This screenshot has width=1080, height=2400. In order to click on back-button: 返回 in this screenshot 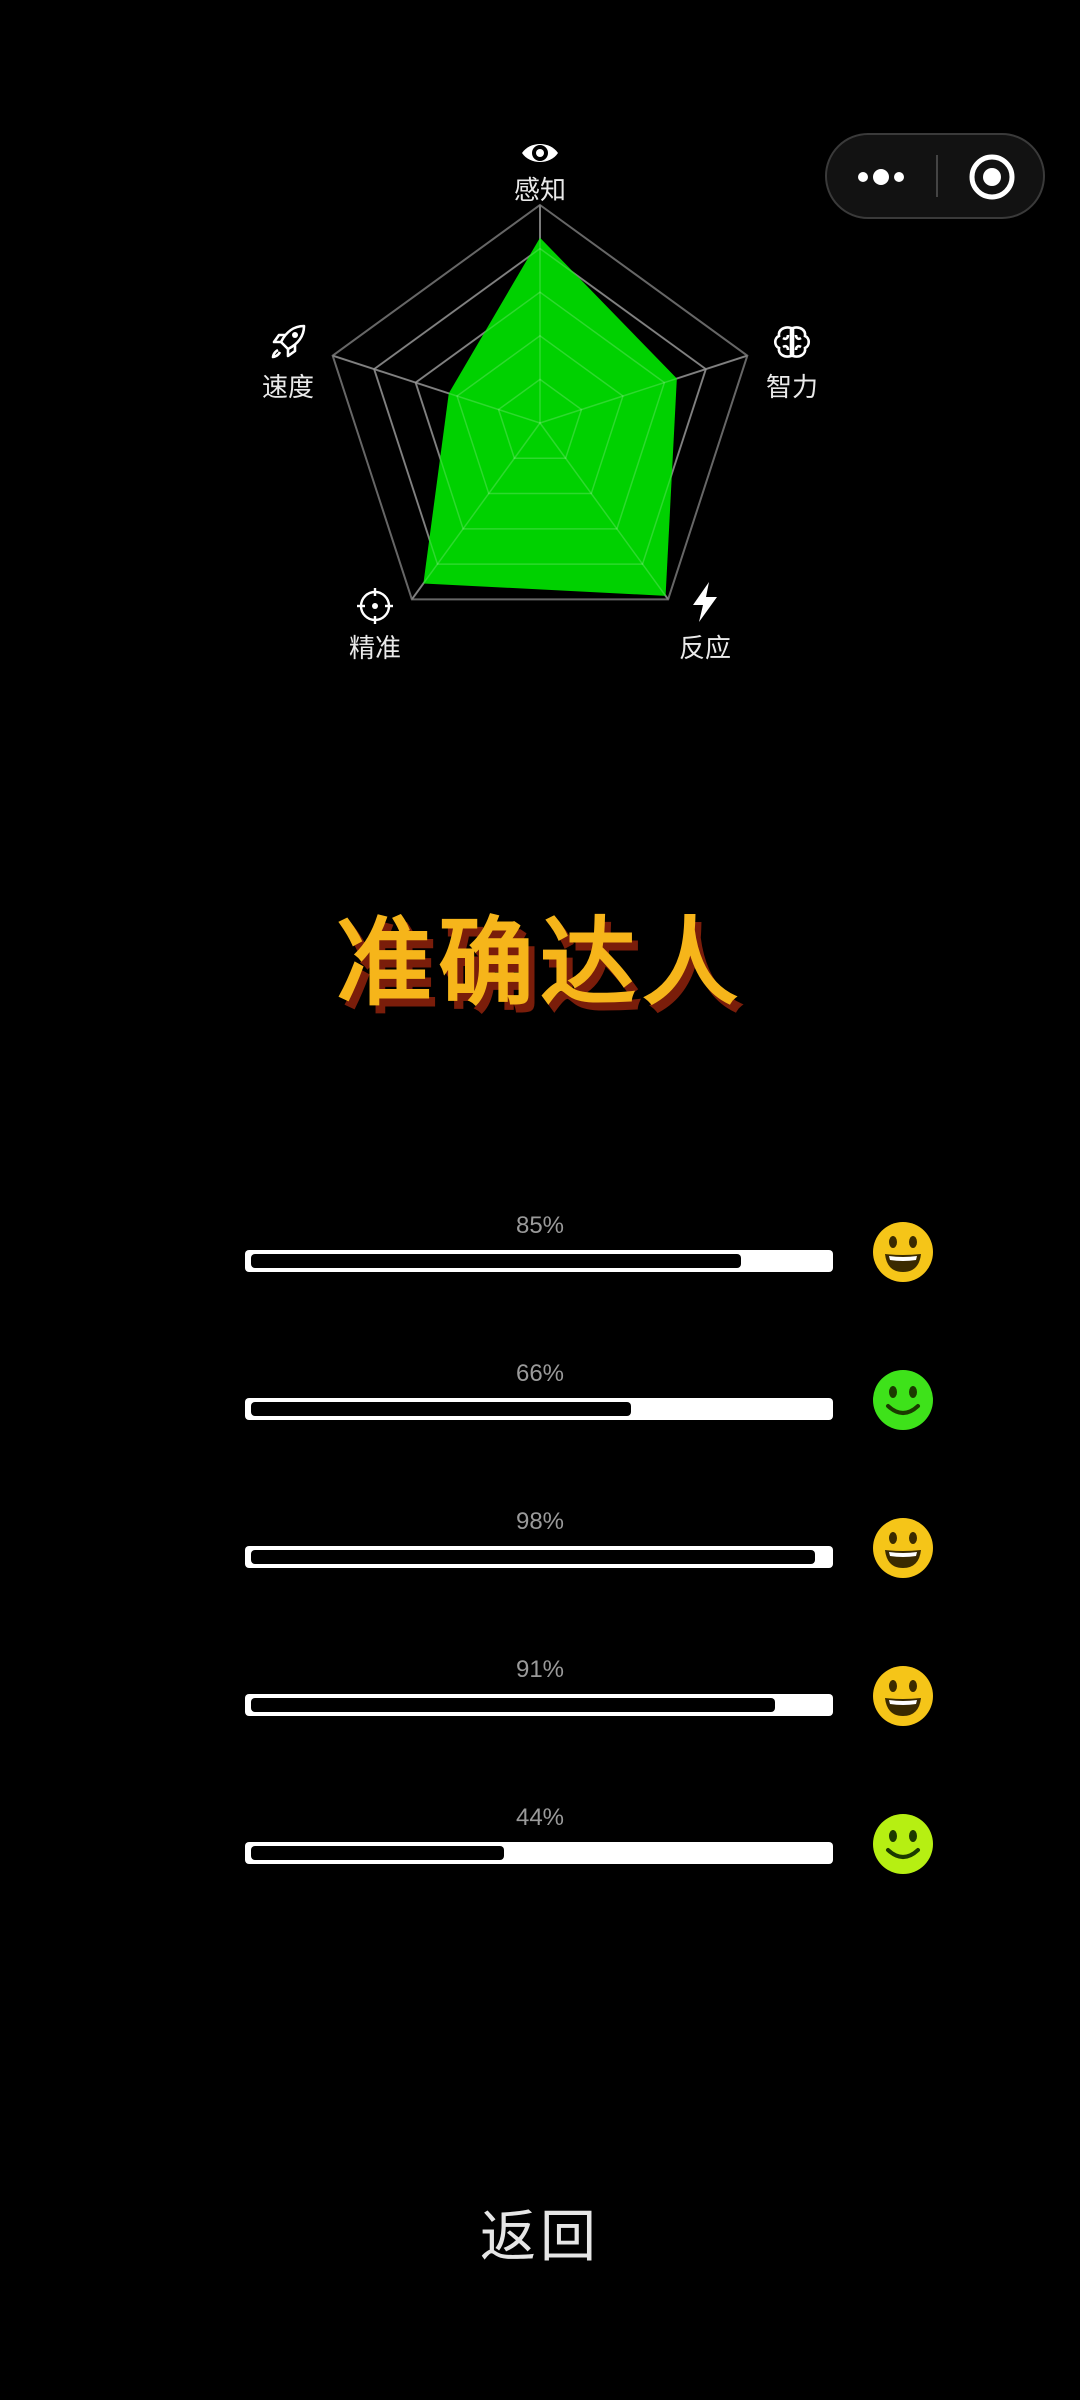, I will do `click(540, 2232)`.